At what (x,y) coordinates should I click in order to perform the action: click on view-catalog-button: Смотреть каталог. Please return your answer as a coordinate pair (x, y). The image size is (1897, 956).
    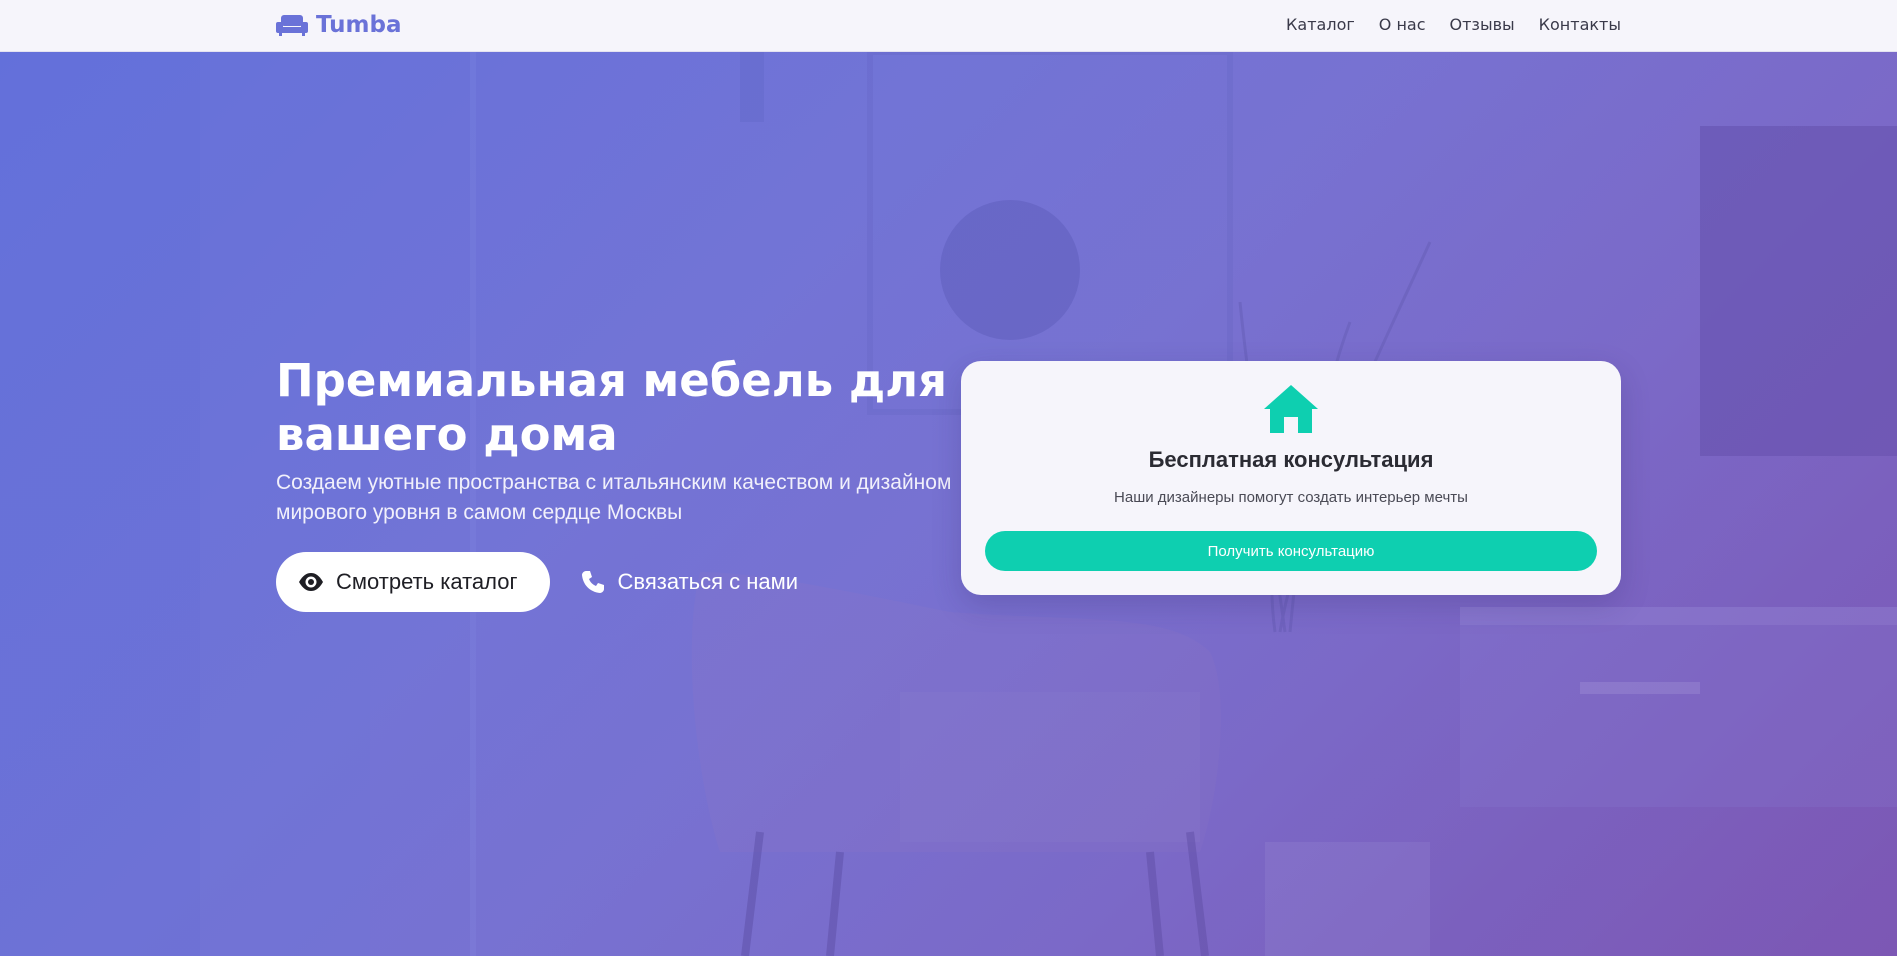
    Looking at the image, I should click on (413, 582).